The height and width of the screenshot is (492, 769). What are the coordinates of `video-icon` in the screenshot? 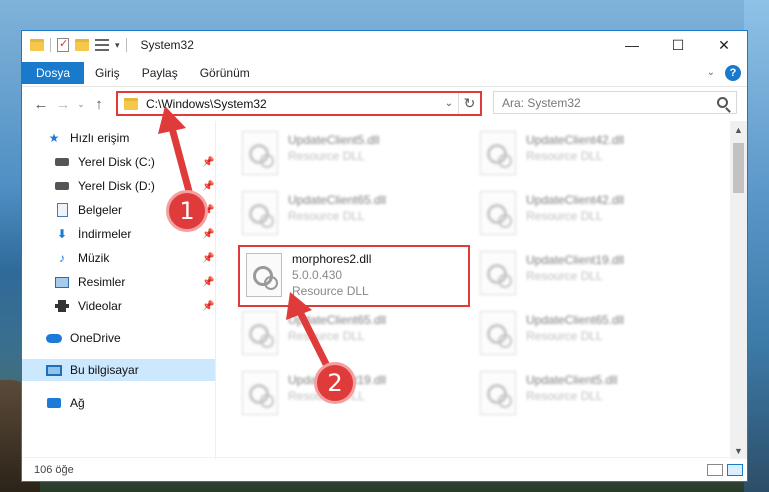 It's located at (62, 306).